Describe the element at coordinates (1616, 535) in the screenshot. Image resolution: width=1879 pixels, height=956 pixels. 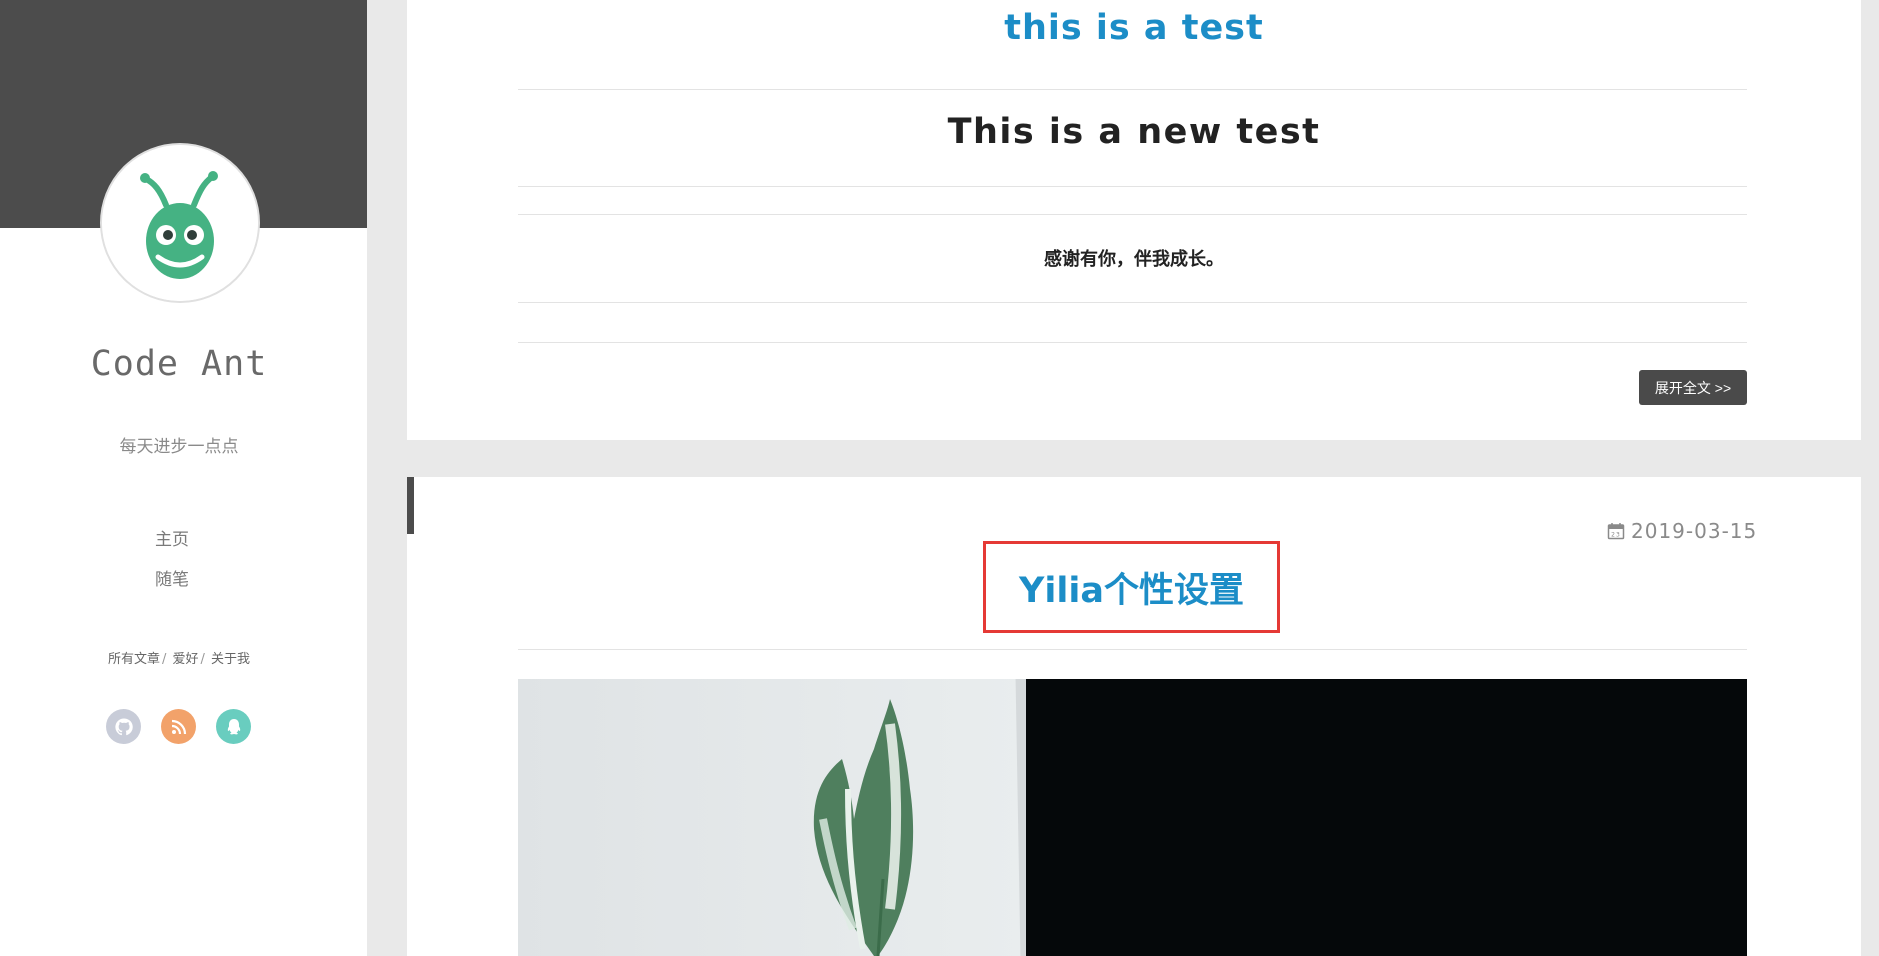
I see `svg-text: 23` at that location.